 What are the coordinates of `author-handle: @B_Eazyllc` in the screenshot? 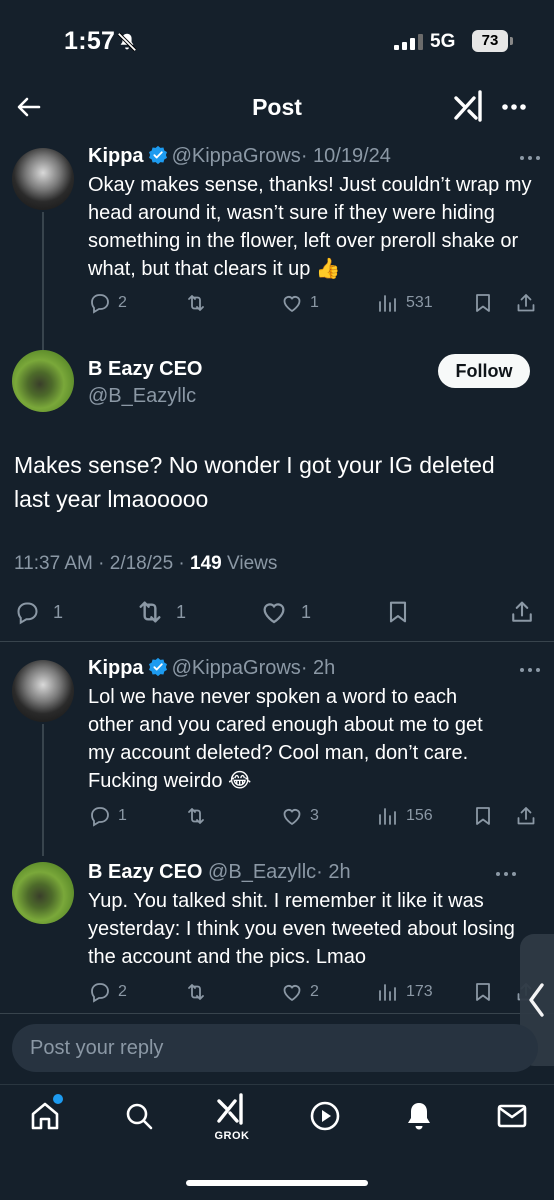 It's located at (262, 872).